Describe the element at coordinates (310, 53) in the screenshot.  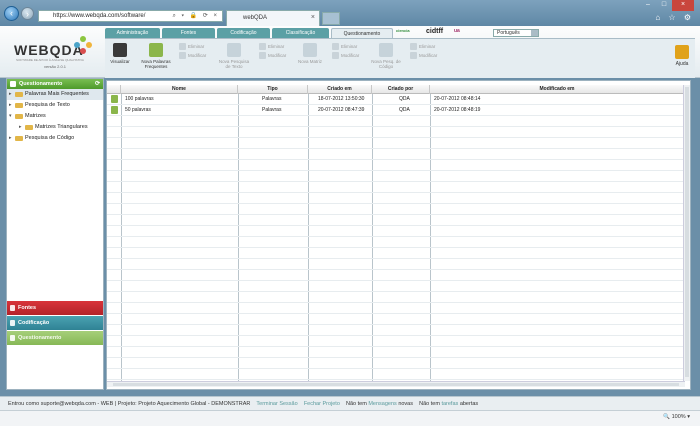
I see `nova-matriz-button: Nova Matriz` at that location.